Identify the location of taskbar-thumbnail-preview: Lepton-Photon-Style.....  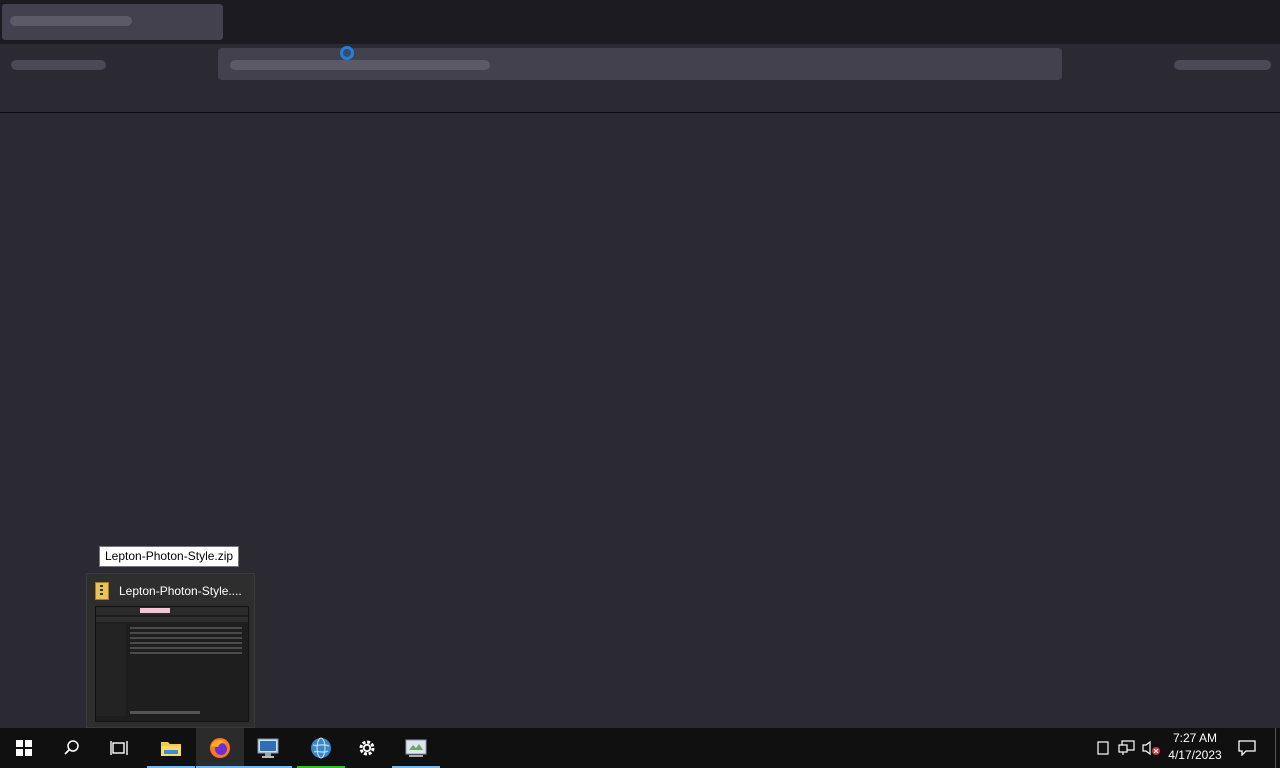
(170, 650).